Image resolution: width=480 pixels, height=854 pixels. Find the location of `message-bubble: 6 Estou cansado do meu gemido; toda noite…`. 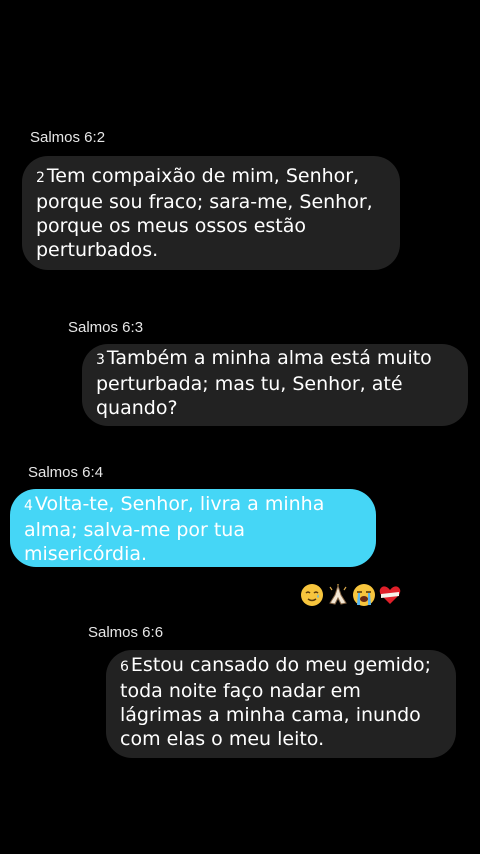

message-bubble: 6 Estou cansado do meu gemido; toda noite… is located at coordinates (281, 704).